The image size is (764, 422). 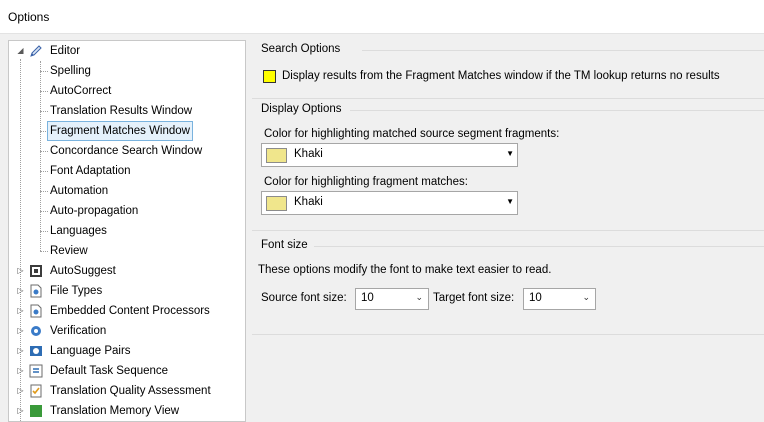 I want to click on tree-item-label: Translation Memory View, so click(x=115, y=411).